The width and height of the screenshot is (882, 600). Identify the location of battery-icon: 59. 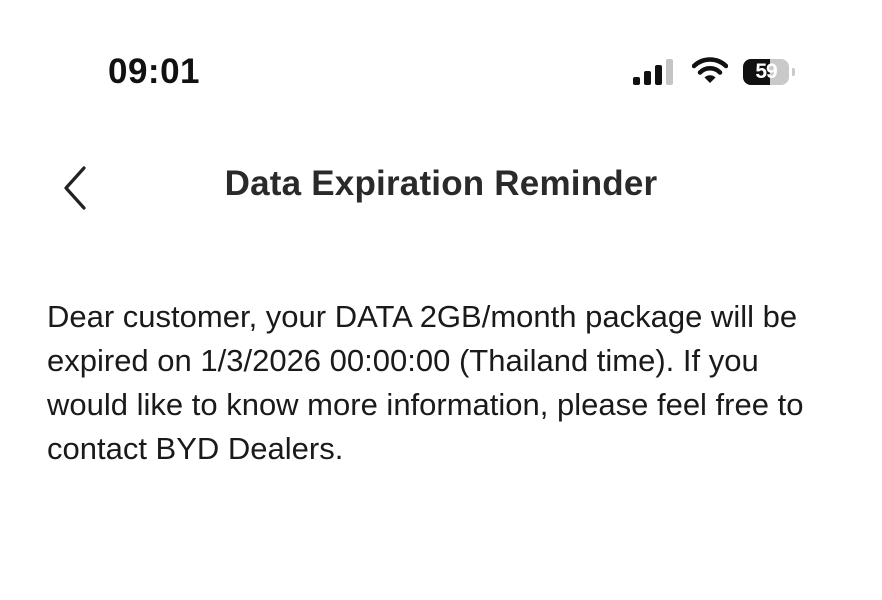
(769, 73).